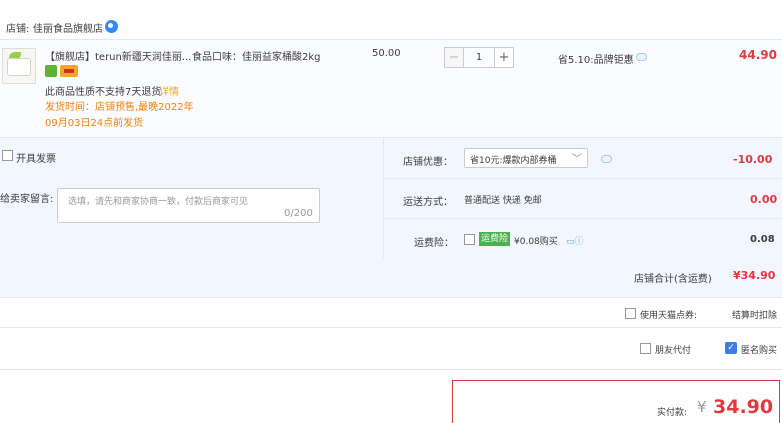  Describe the element at coordinates (103, 92) in the screenshot. I see `no-return-notice: 此商品性质不支持7天退货` at that location.